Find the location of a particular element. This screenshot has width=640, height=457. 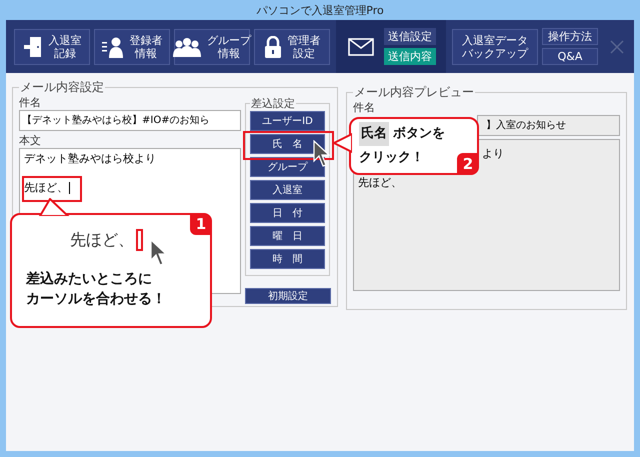

step-badge: 1 is located at coordinates (201, 224).